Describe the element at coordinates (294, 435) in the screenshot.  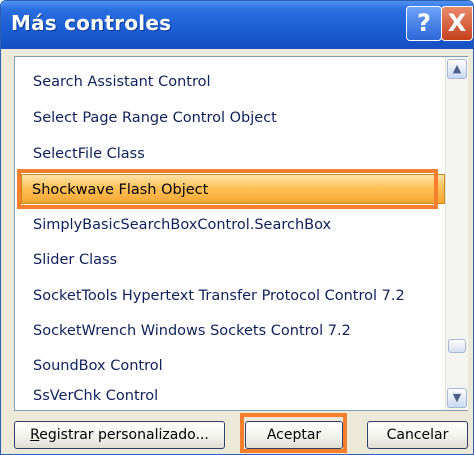
I see `ok-button: Aceptar` at that location.